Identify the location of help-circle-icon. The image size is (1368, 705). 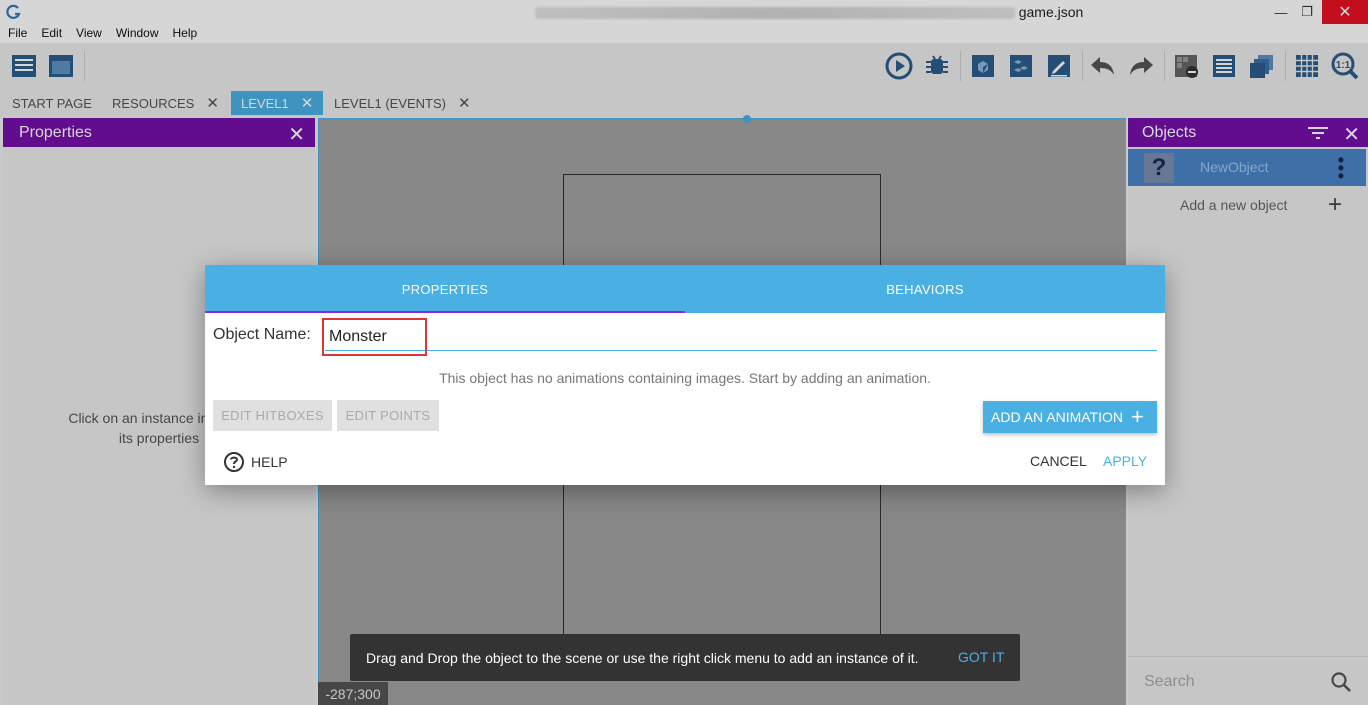
(234, 462).